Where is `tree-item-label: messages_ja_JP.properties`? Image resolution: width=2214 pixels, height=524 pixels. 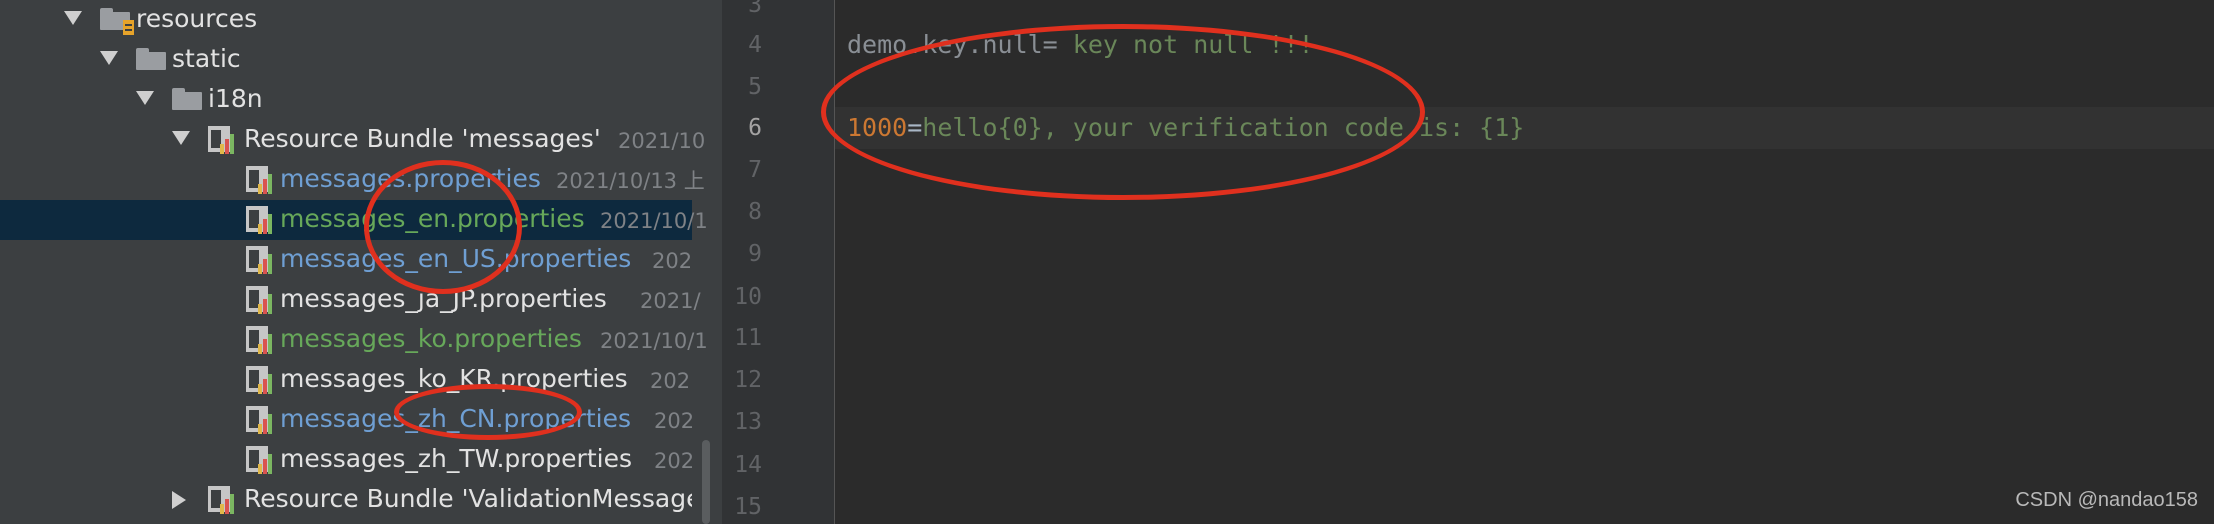 tree-item-label: messages_ja_JP.properties is located at coordinates (443, 298).